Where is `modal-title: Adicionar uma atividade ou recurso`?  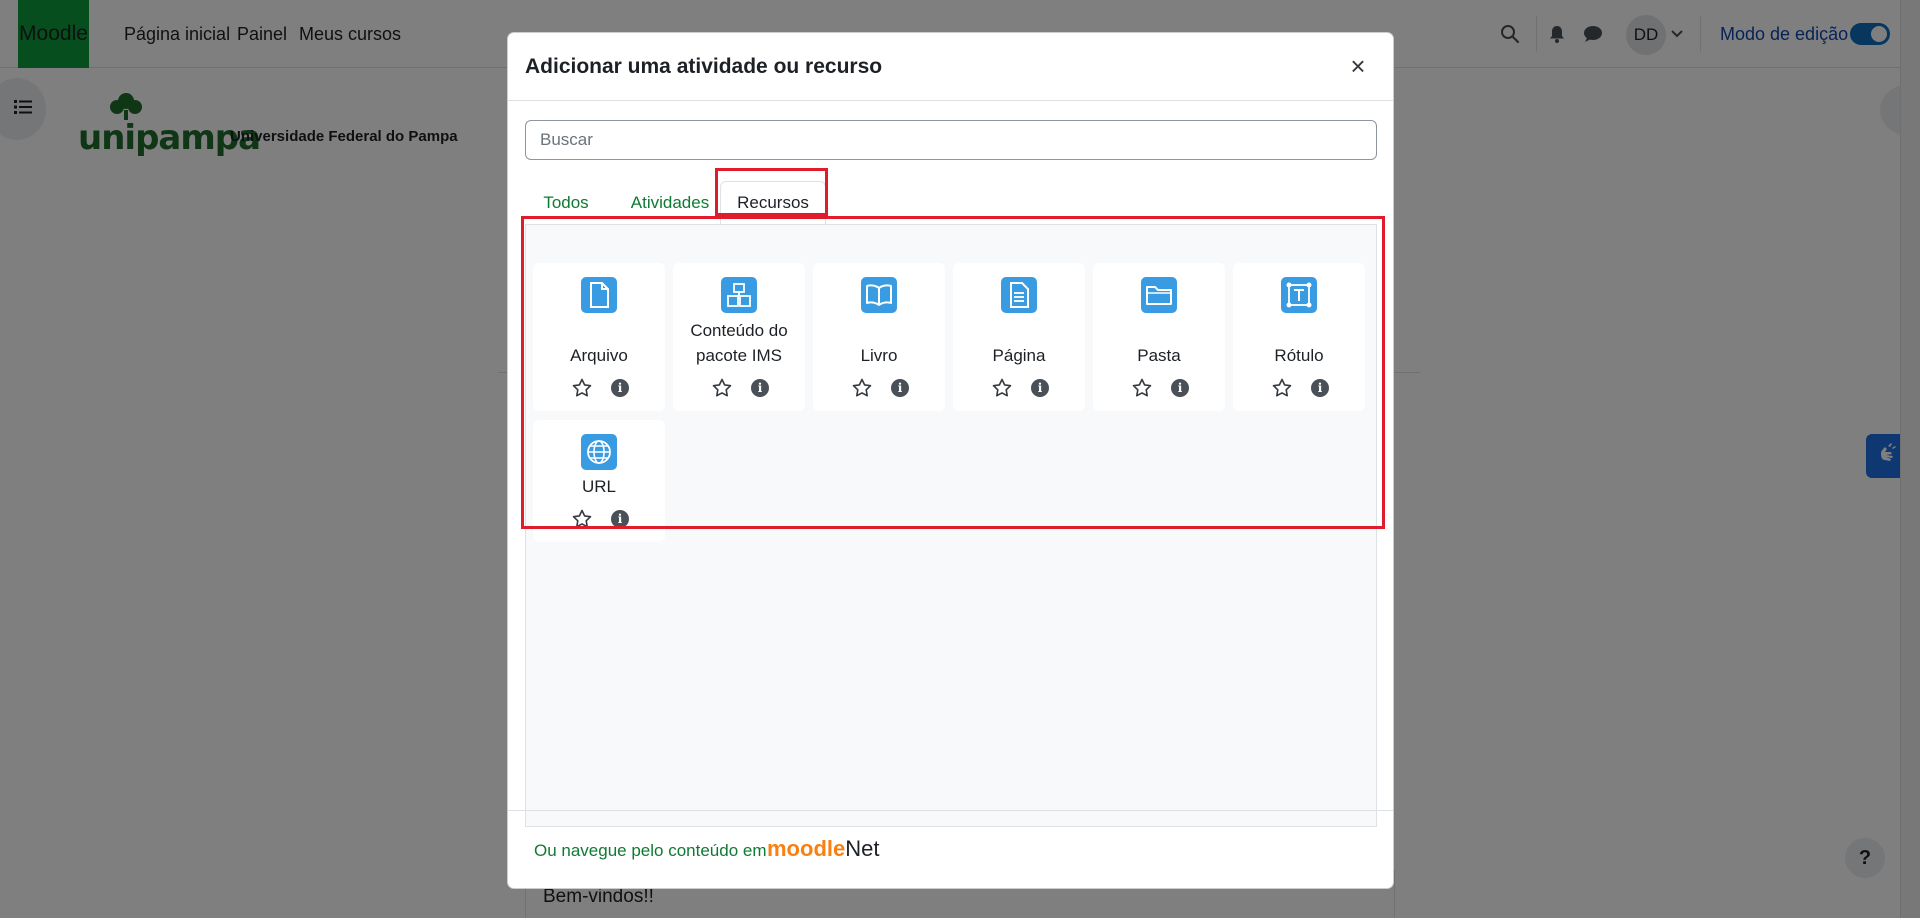
modal-title: Adicionar uma atividade ou recurso is located at coordinates (704, 66).